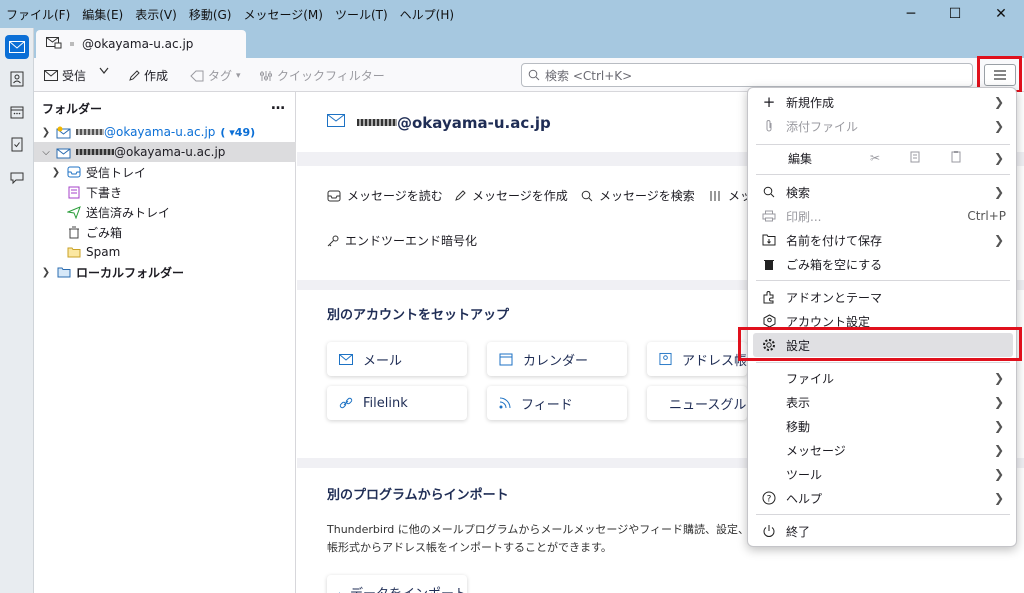  What do you see at coordinates (589, 75) in the screenshot?
I see `search-placeholder: 検索 <Ctrl+K>` at bounding box center [589, 75].